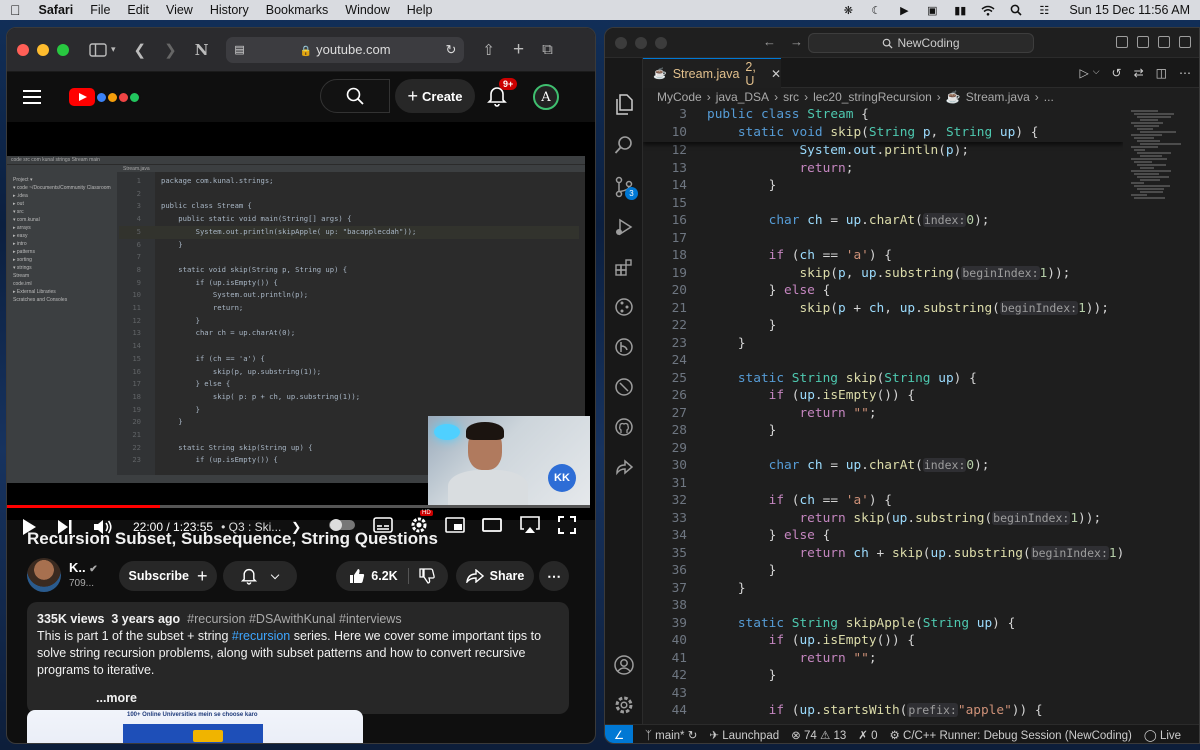 The height and width of the screenshot is (750, 1200). Describe the element at coordinates (1185, 73) in the screenshot. I see `more-actions-icon: ⋯` at that location.